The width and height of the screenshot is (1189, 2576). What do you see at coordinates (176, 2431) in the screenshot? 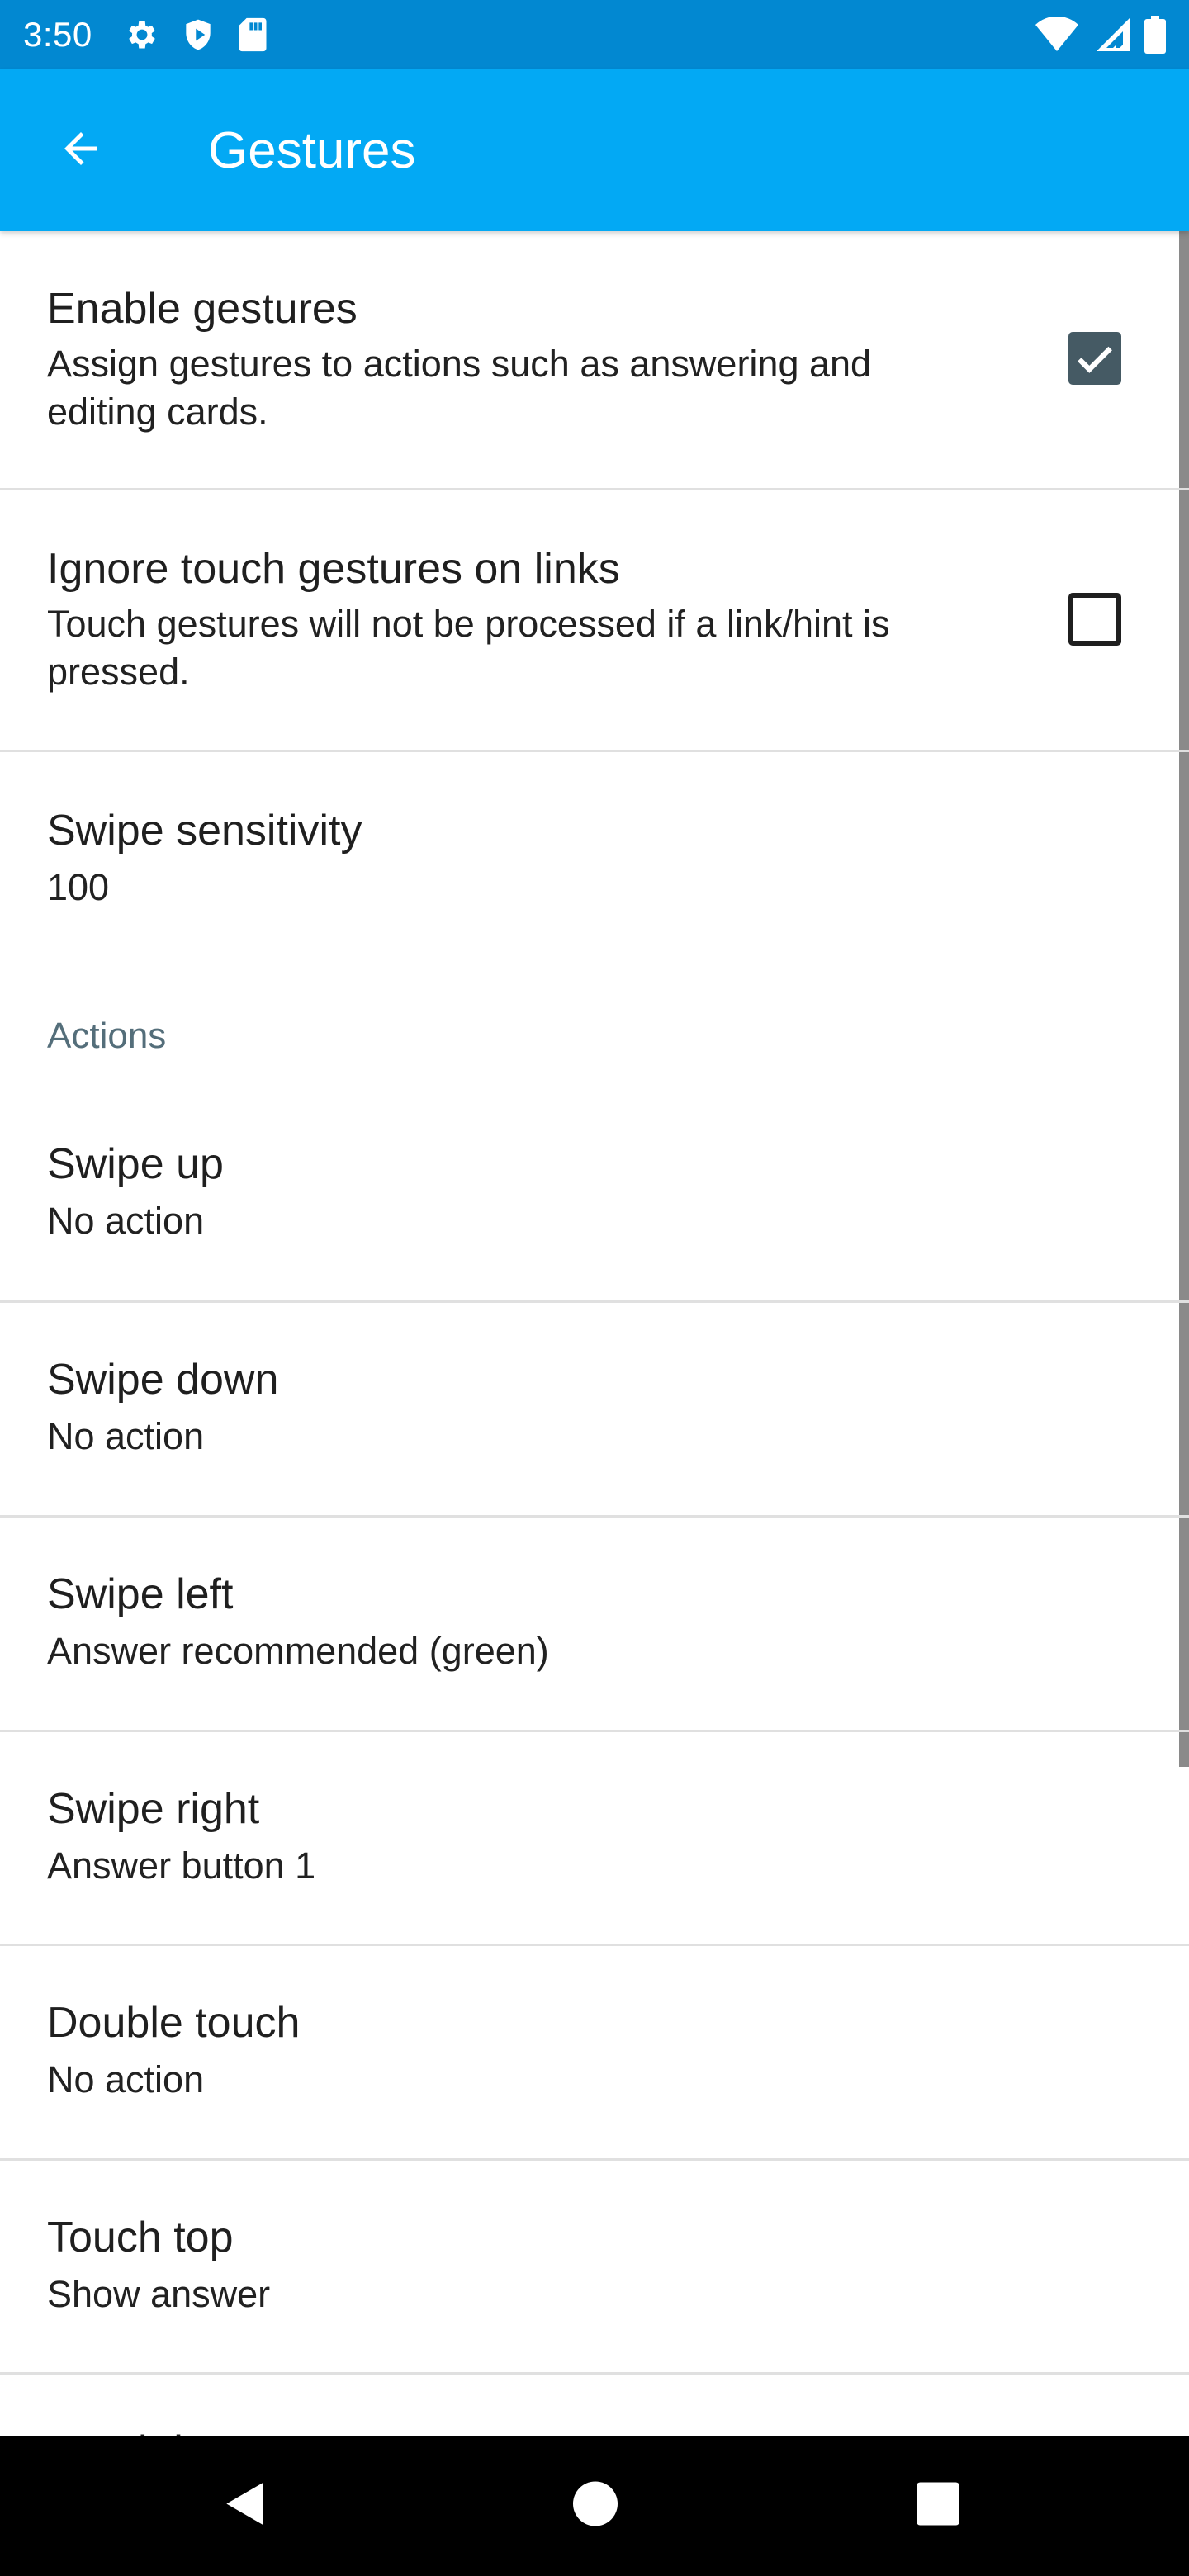
I see `pref-title: Touch bottom` at bounding box center [176, 2431].